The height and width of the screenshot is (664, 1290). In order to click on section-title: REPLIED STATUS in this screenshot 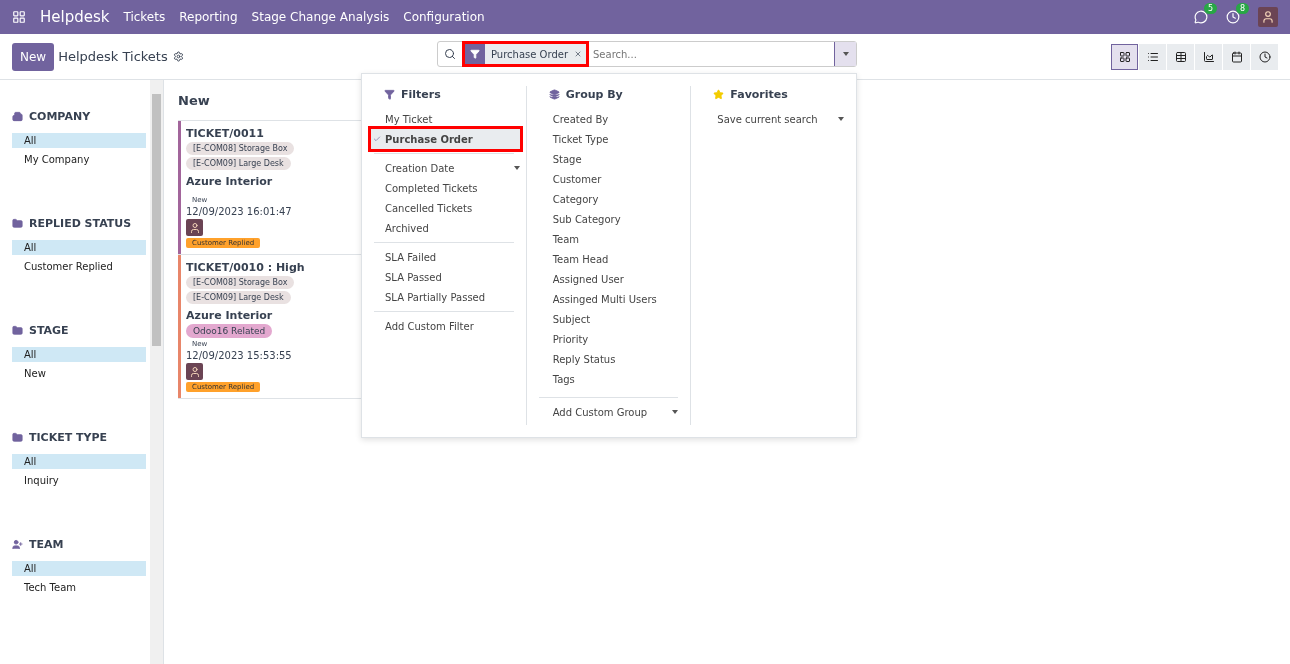, I will do `click(80, 223)`.